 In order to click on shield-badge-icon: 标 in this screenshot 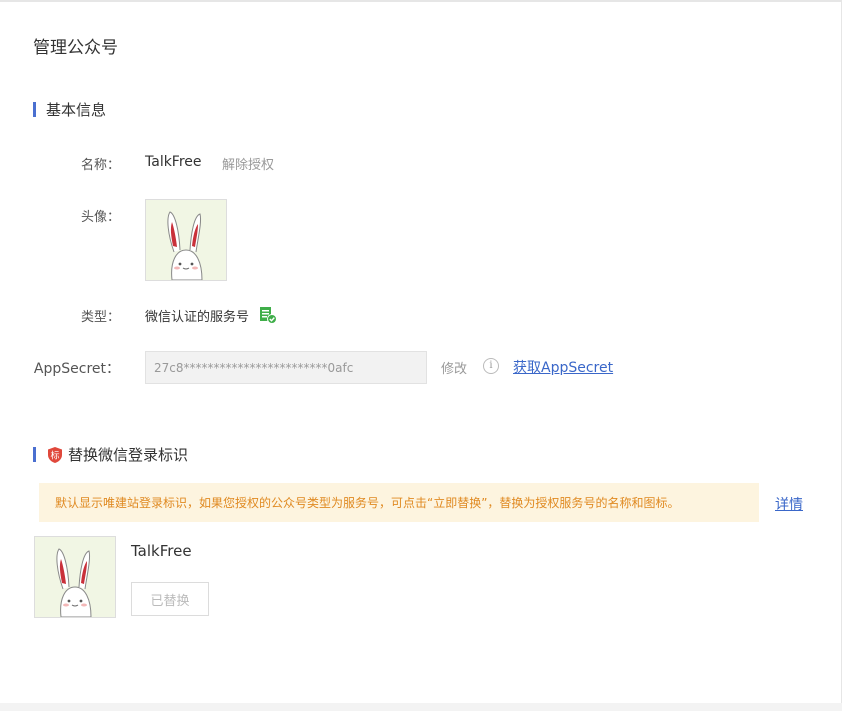, I will do `click(55, 454)`.